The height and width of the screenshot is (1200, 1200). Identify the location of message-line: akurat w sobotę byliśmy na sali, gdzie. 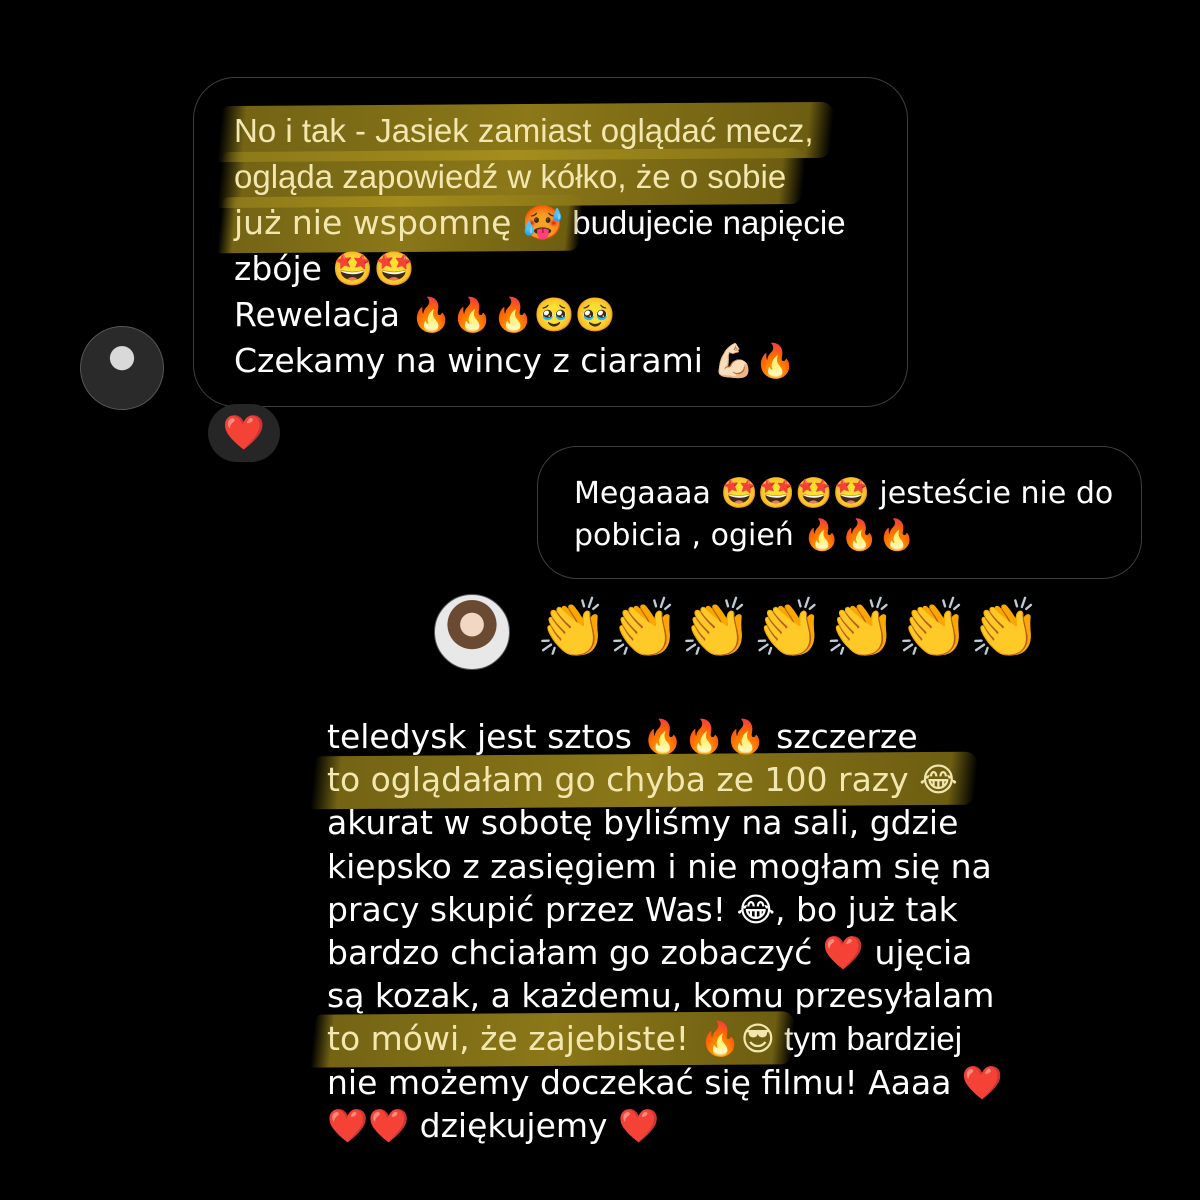
(643, 823).